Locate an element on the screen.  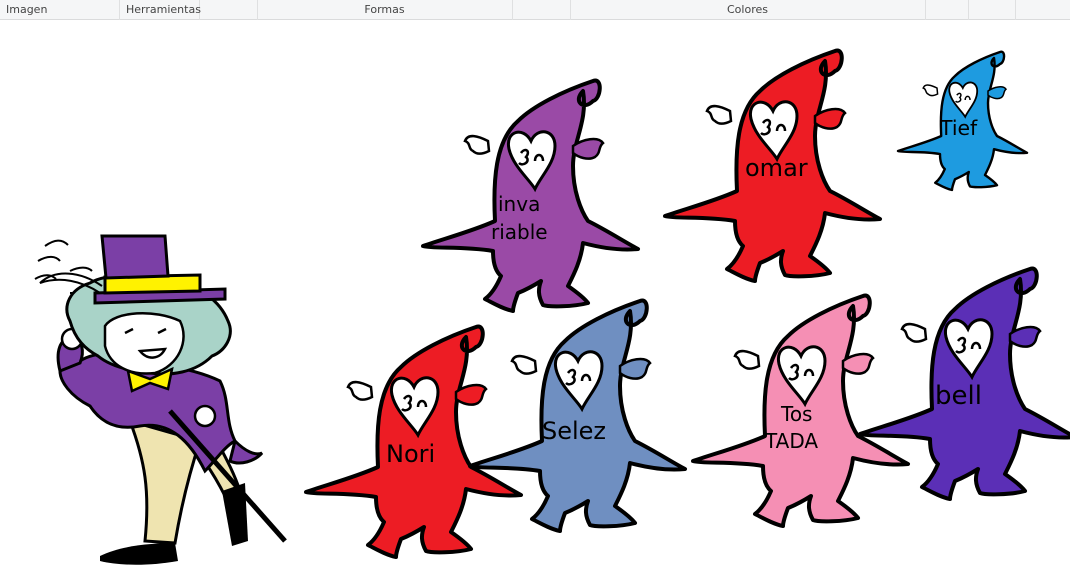
ribbon-group-image: Imagen is located at coordinates (60, 10).